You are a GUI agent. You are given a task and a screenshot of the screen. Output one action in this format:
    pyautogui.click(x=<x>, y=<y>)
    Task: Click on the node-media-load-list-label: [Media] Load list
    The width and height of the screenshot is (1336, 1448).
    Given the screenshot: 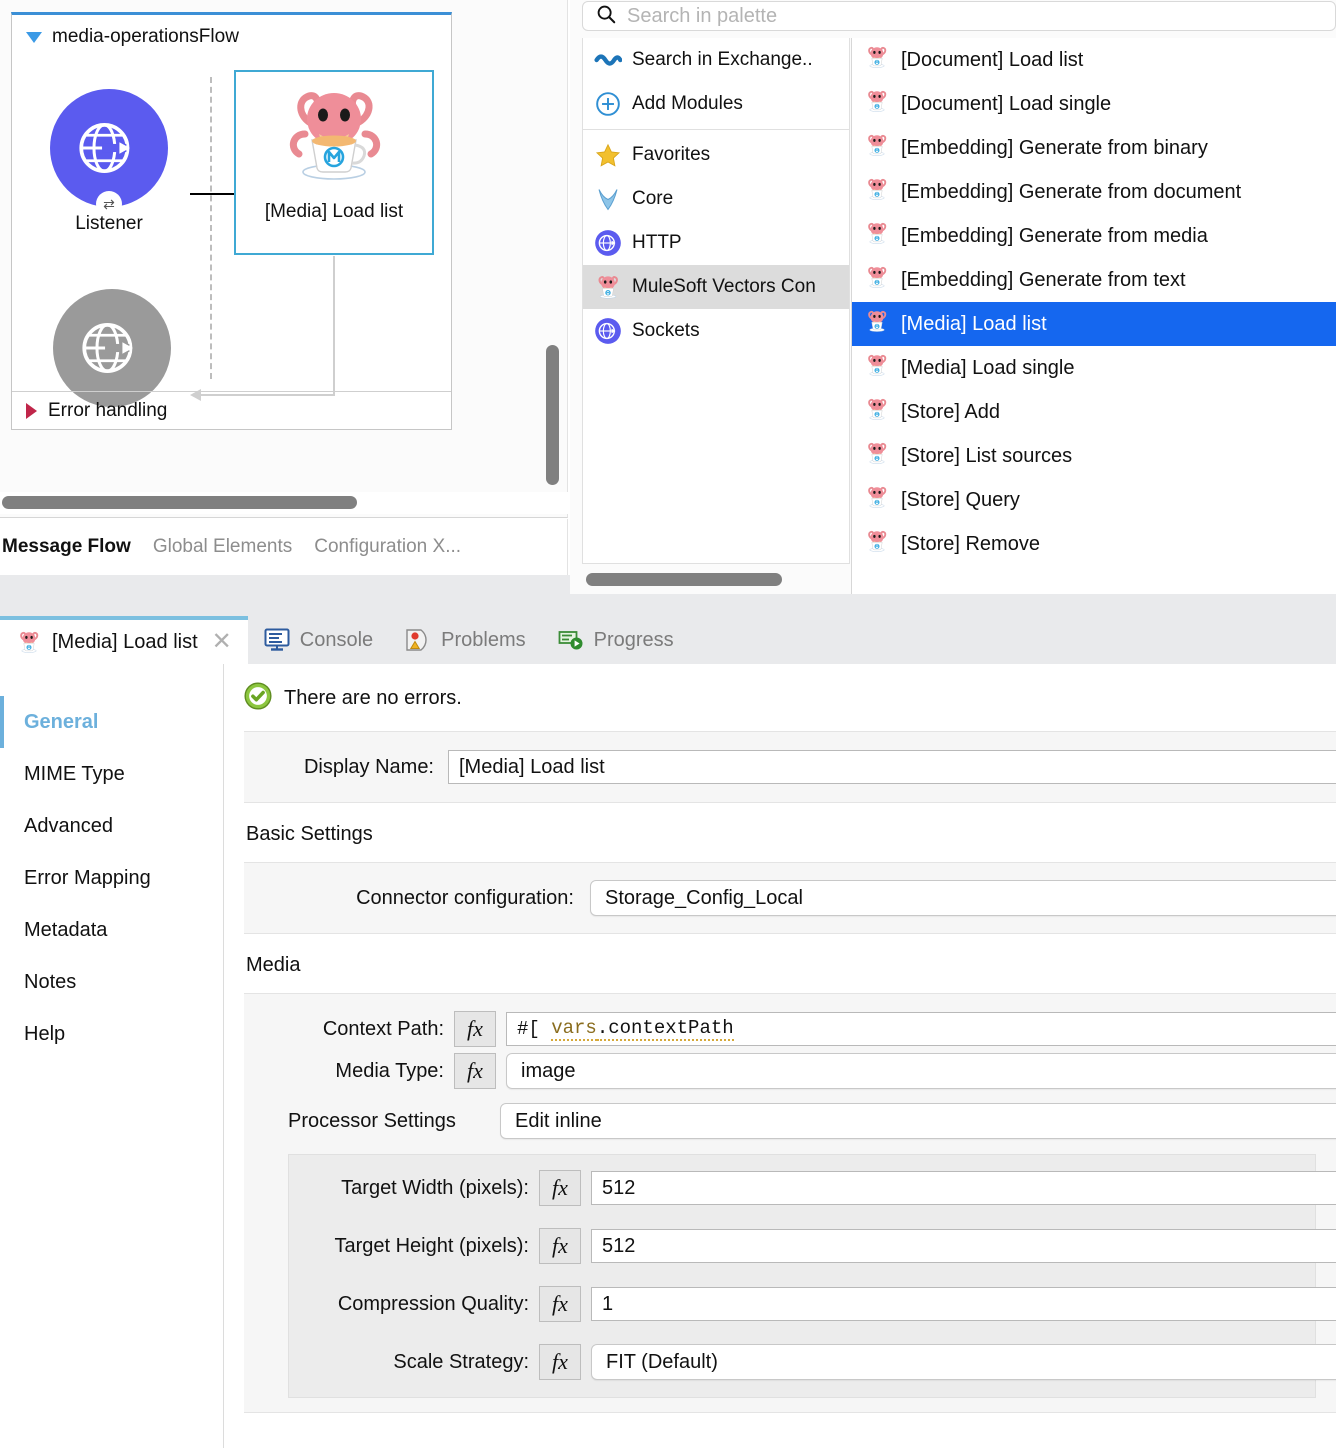 What is the action you would take?
    pyautogui.click(x=334, y=211)
    